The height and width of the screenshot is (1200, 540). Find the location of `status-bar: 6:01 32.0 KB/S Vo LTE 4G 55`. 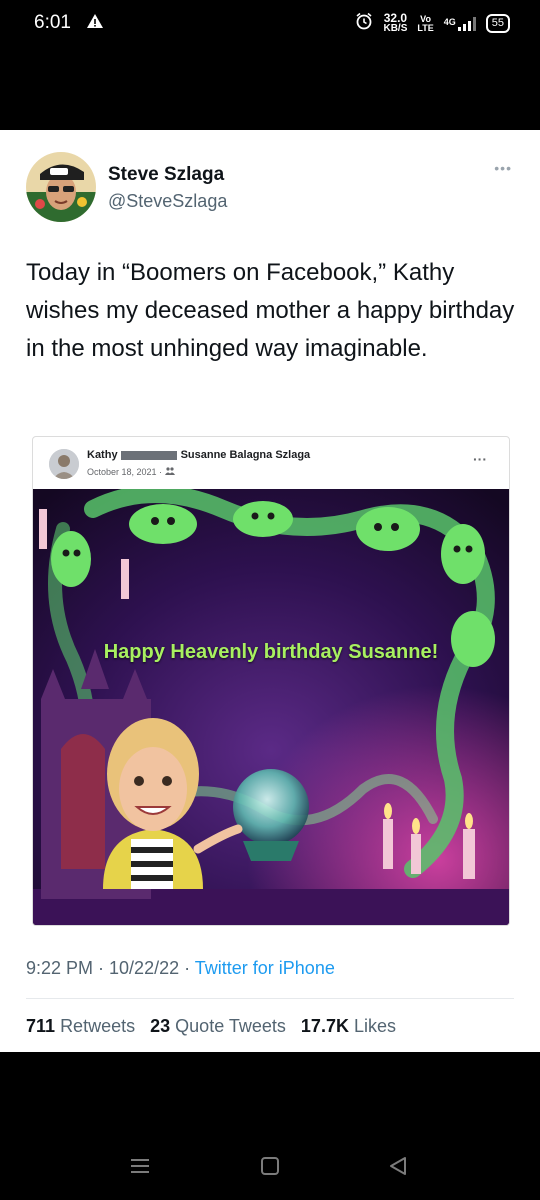

status-bar: 6:01 32.0 KB/S Vo LTE 4G 55 is located at coordinates (270, 25).